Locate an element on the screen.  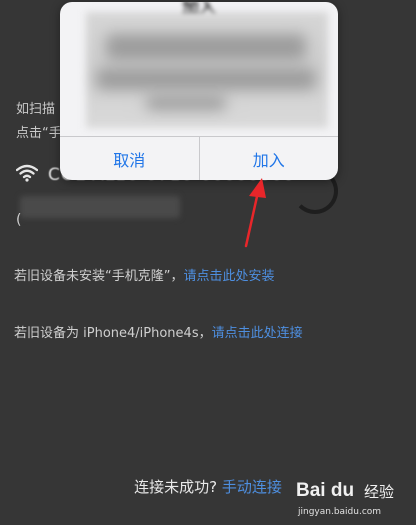
old-device-no-app-line: 若旧设备未安装“手机克隆”，请点击此处安装 is located at coordinates (144, 274).